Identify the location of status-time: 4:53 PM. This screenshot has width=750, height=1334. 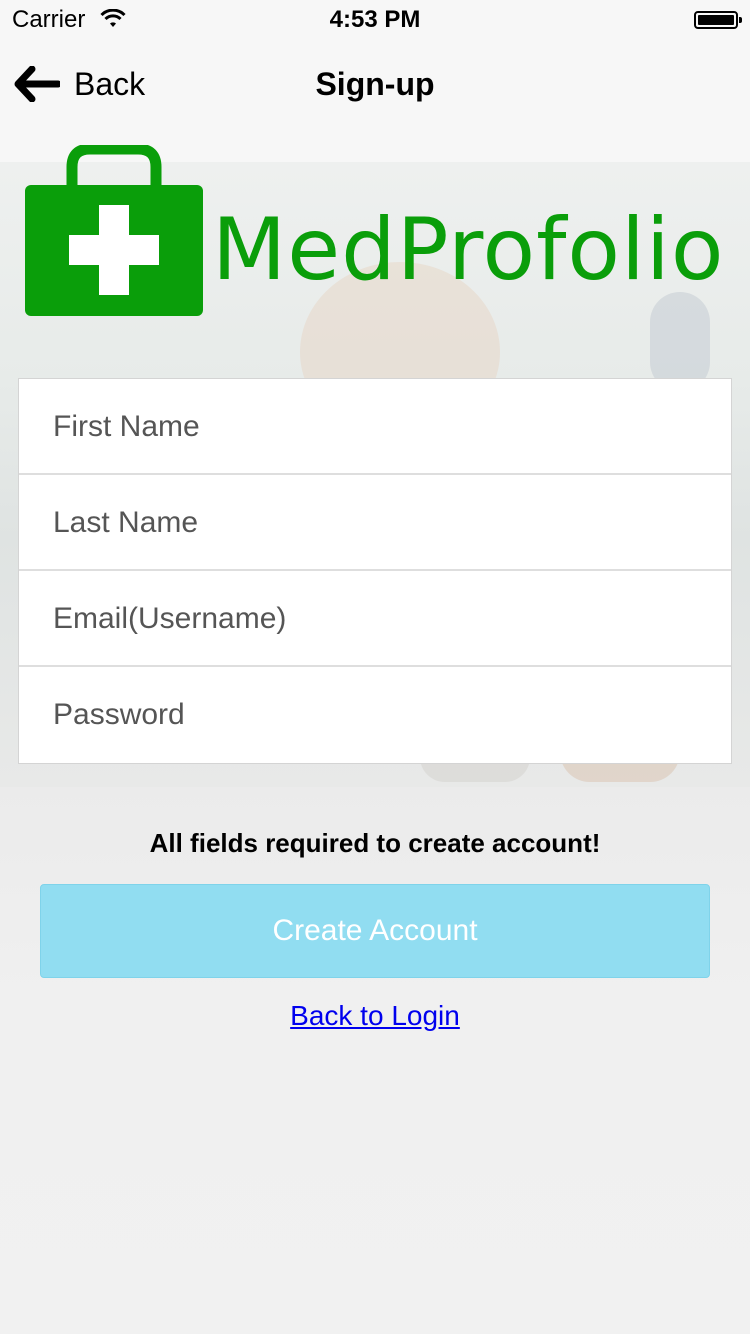
(375, 19).